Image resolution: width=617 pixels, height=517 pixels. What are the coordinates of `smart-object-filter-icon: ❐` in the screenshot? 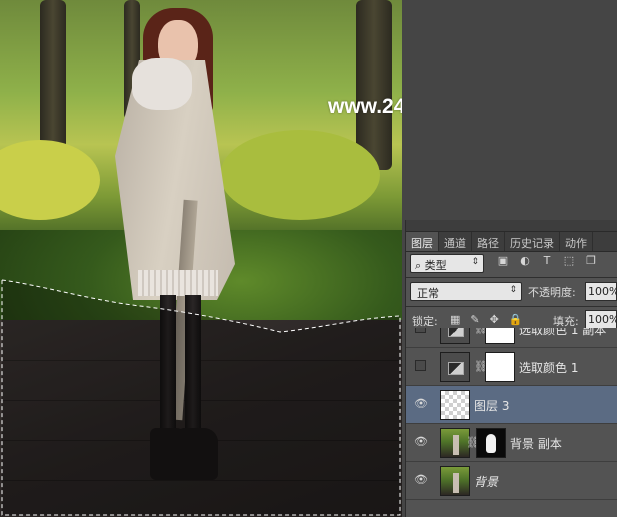 It's located at (591, 261).